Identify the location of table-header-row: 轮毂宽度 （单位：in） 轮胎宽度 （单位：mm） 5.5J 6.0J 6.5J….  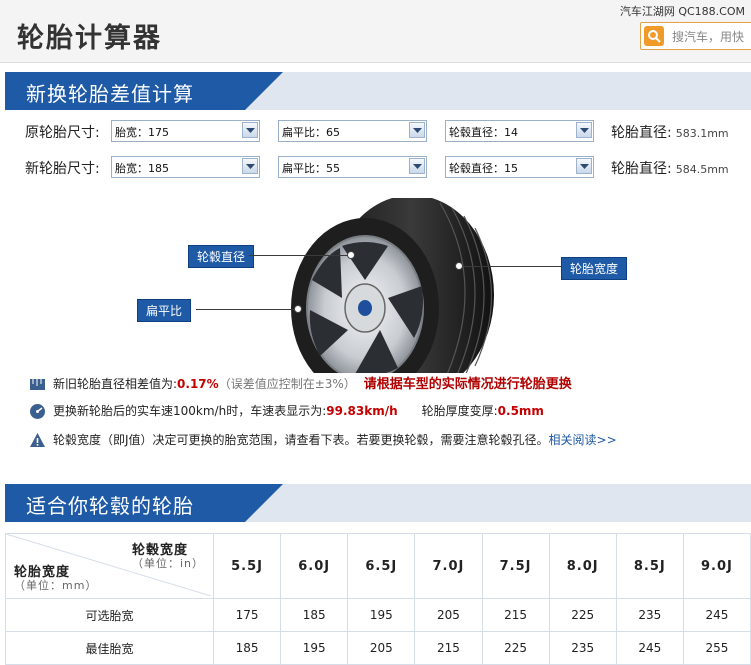
(378, 566).